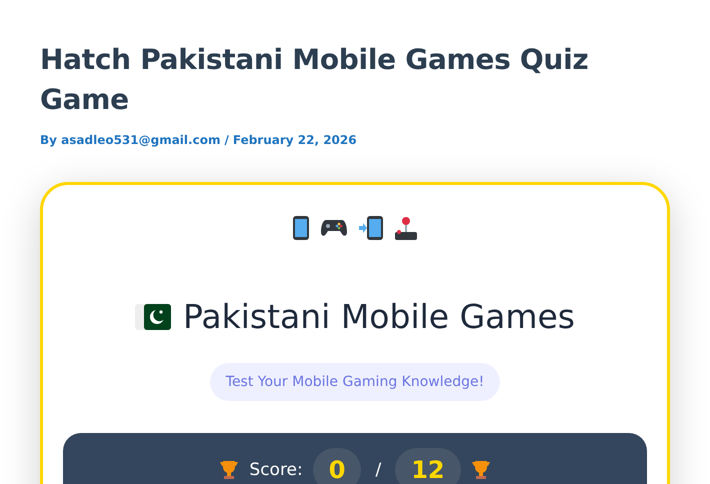 Image resolution: width=710 pixels, height=484 pixels. I want to click on author-link: By asadleo531@gmail.com, so click(130, 140).